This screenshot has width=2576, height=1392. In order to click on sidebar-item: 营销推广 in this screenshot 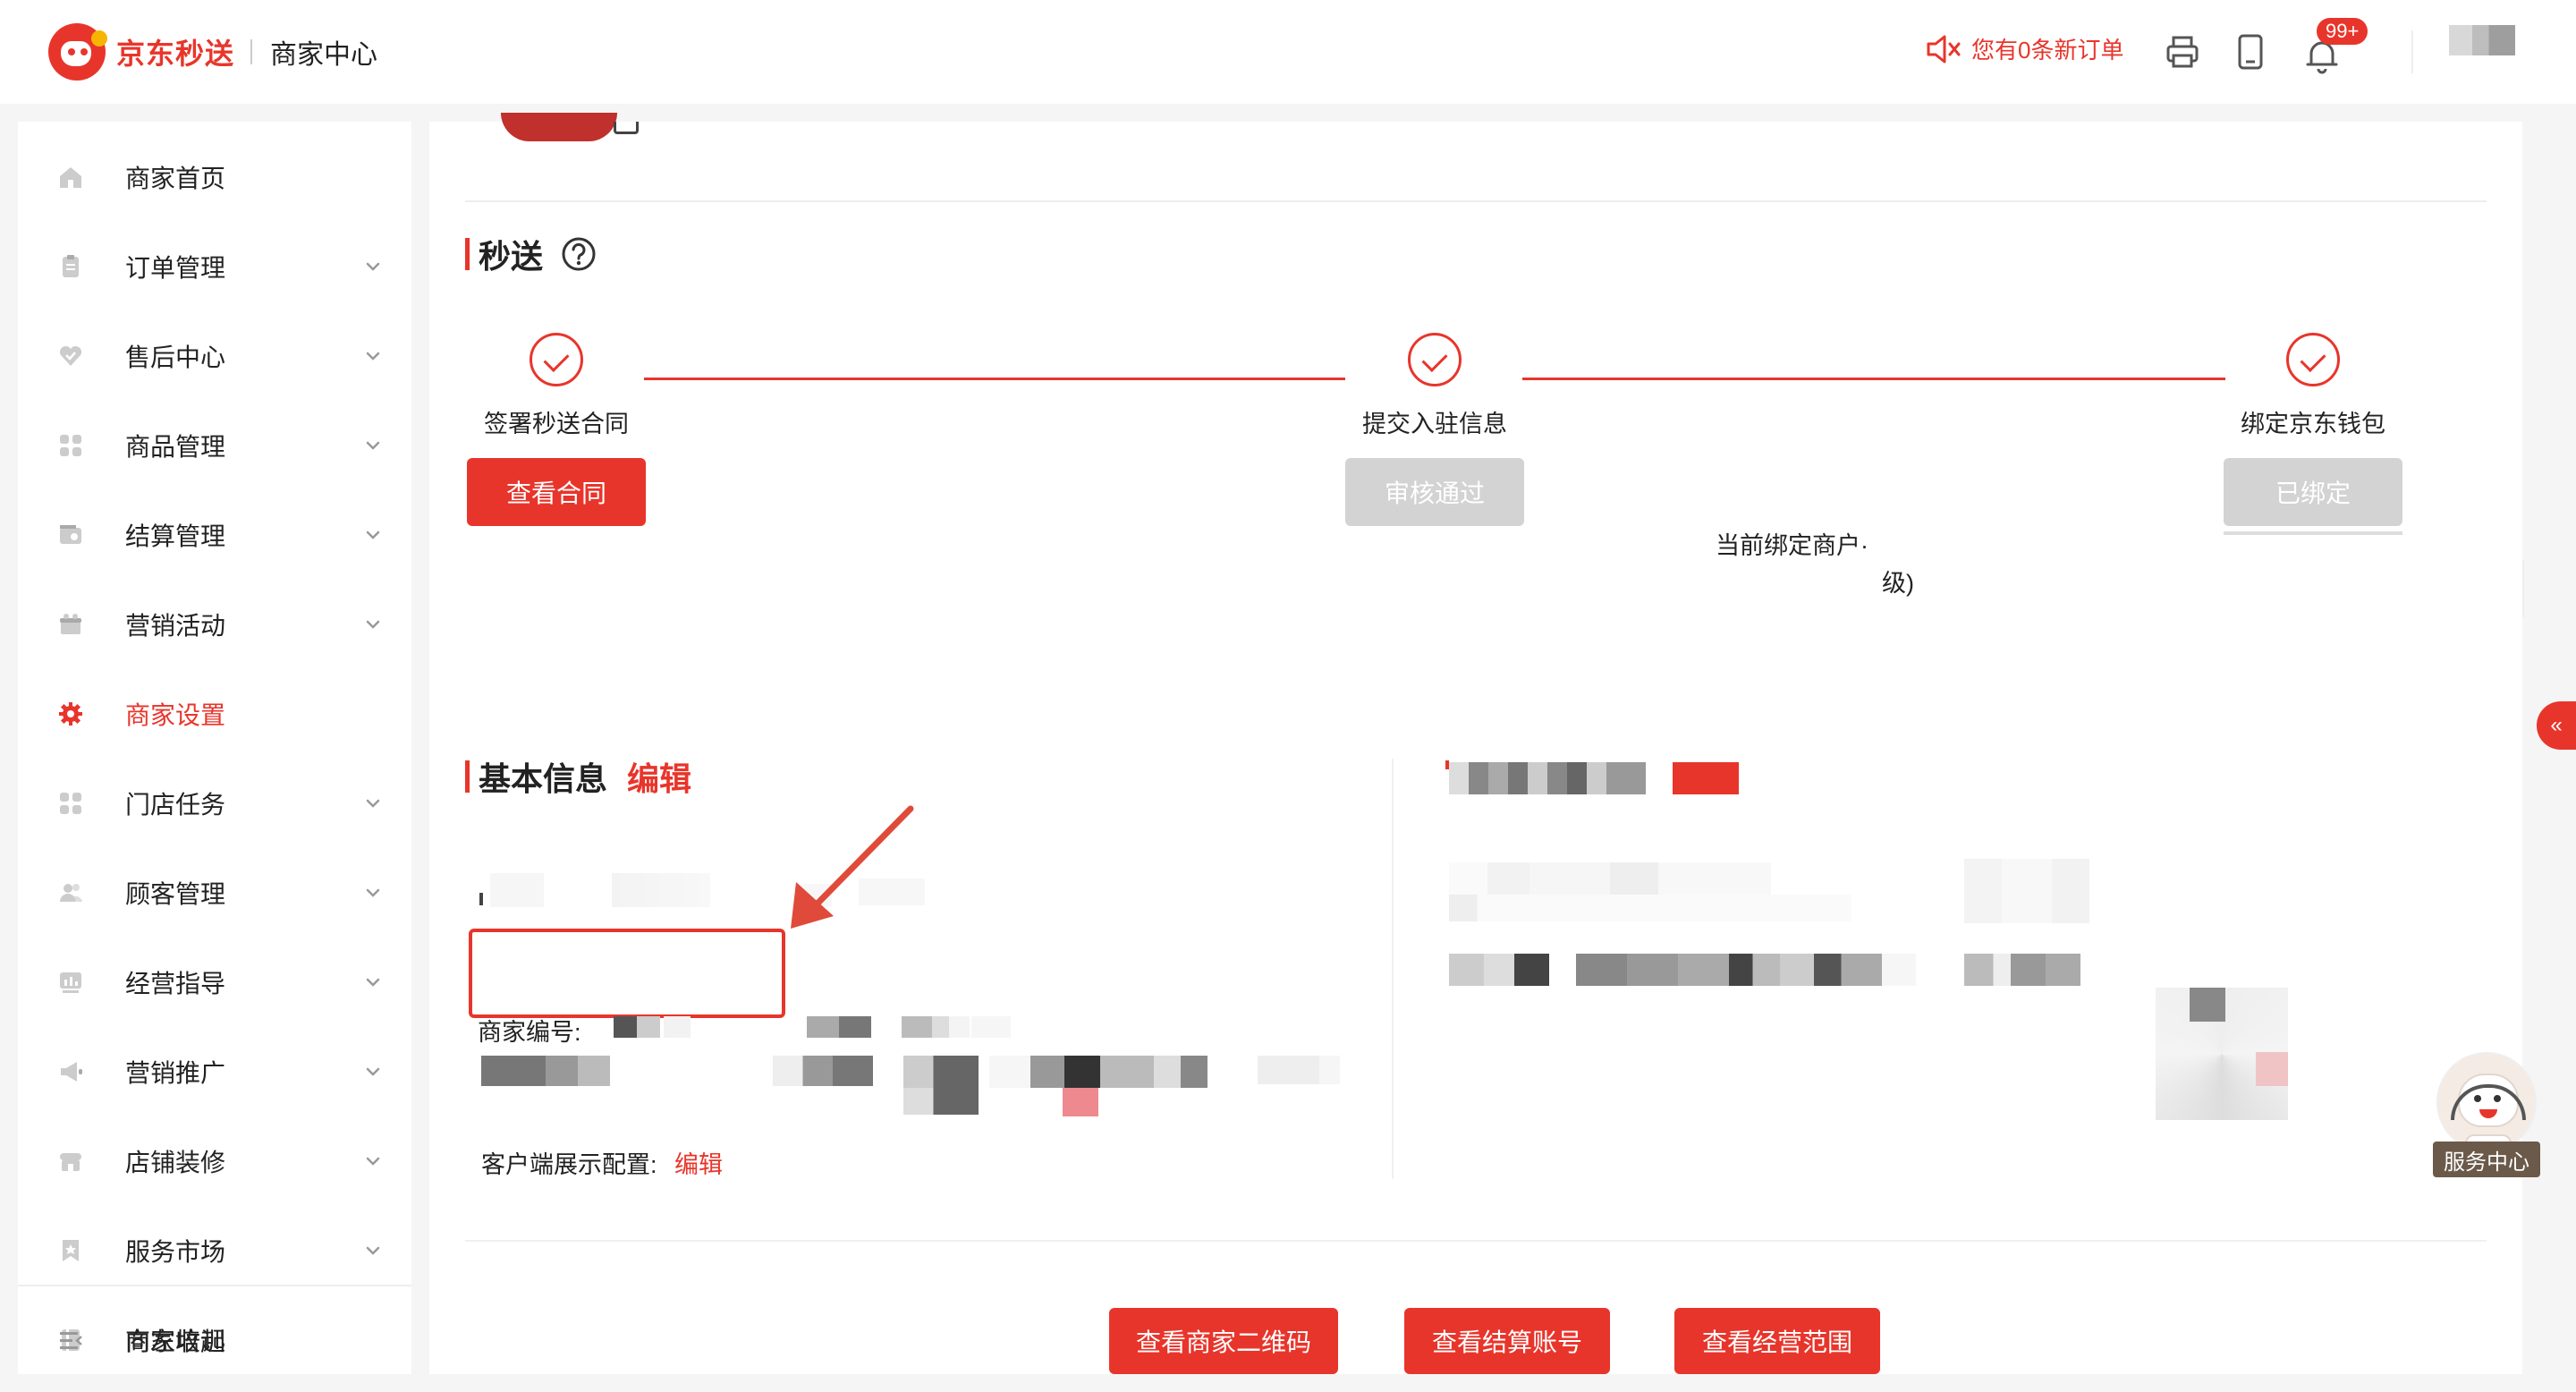, I will do `click(214, 1072)`.